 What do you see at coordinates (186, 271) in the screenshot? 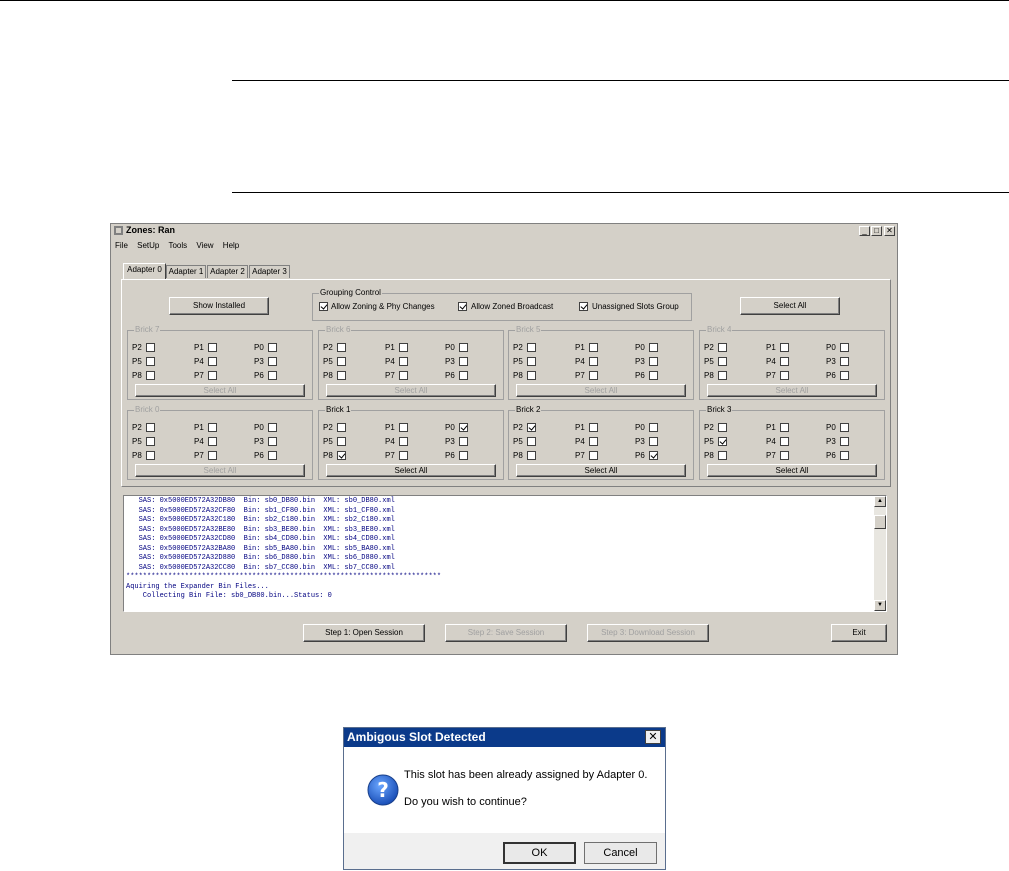
I see `tab-adapter-1: Adapter 1` at bounding box center [186, 271].